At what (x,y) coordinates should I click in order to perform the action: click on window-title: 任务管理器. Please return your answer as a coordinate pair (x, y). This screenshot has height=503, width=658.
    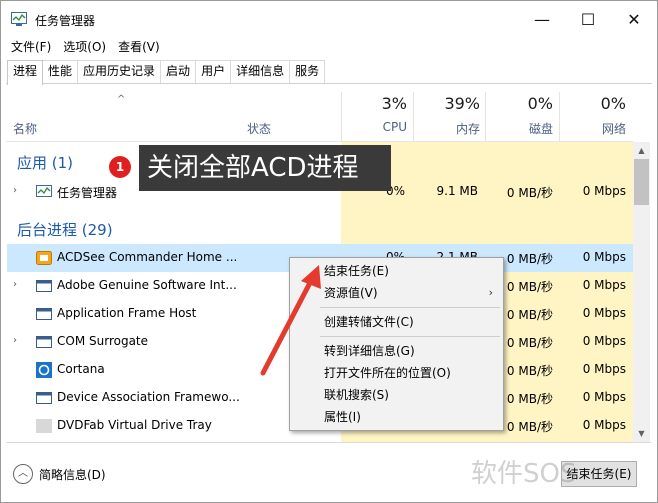
    Looking at the image, I should click on (65, 21).